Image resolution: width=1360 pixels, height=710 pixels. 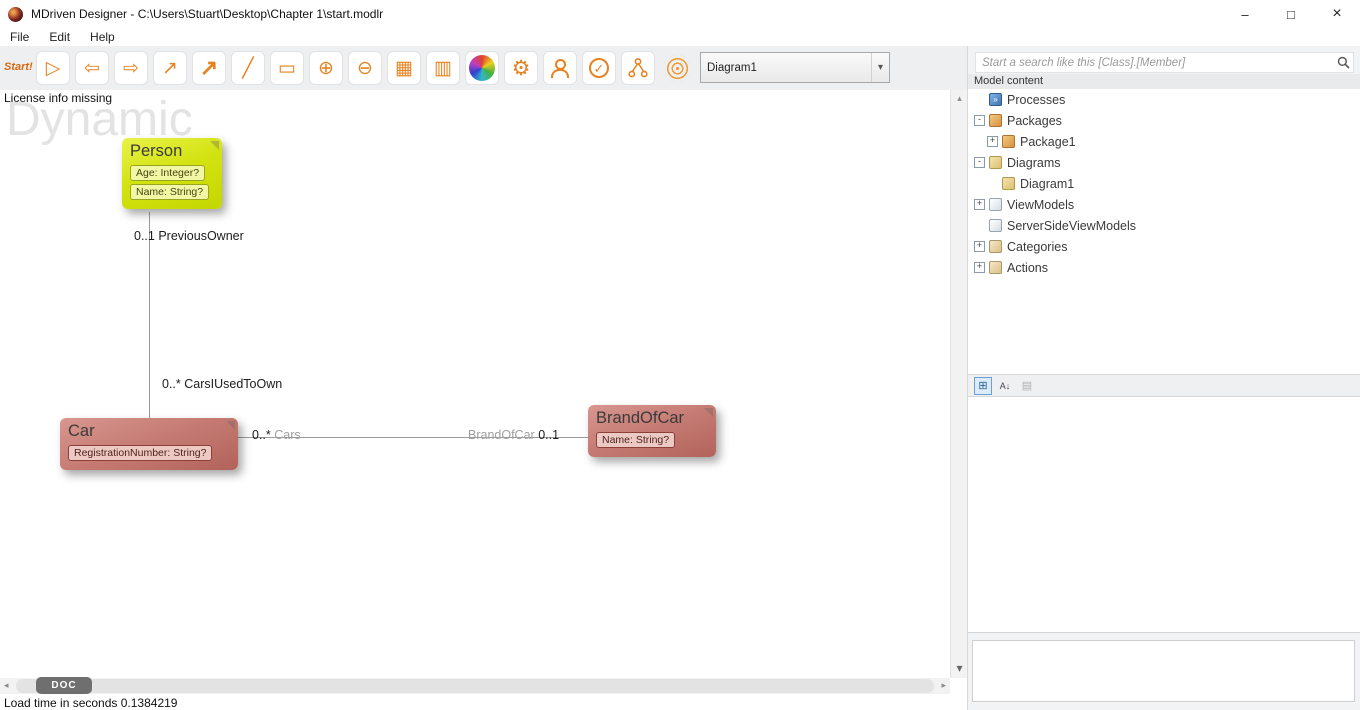 I want to click on selection-rect-icon: ▭, so click(x=287, y=68).